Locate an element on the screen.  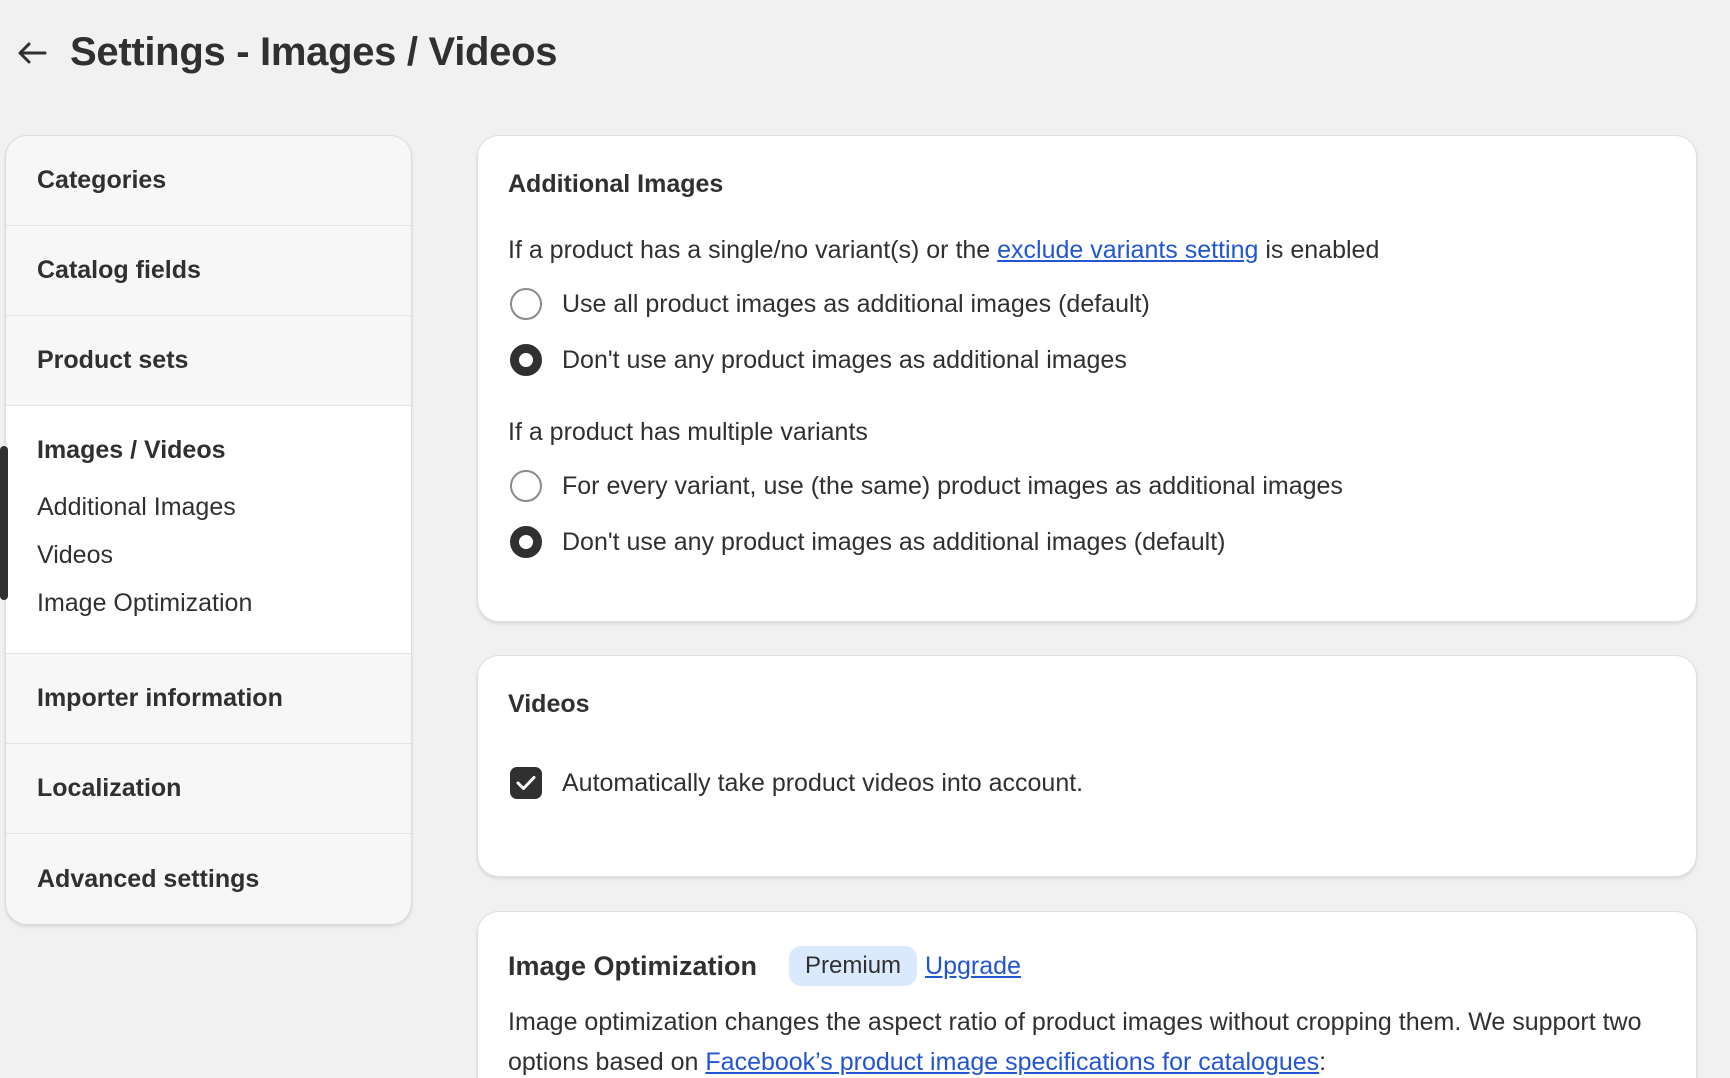
sidebar-item-importer-information: Importer information is located at coordinates (208, 699).